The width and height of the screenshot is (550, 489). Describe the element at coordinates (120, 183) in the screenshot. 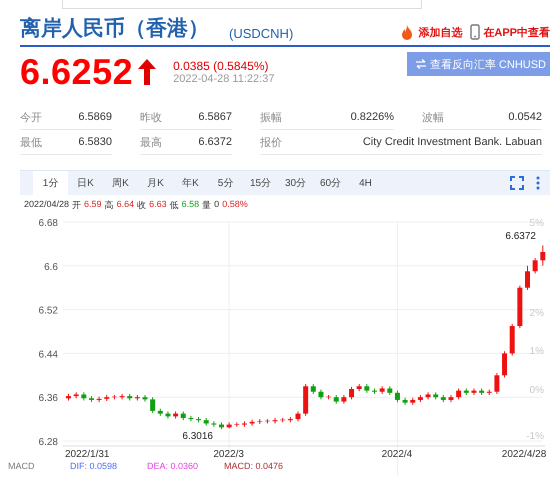

I see `period-tab: 周K` at that location.